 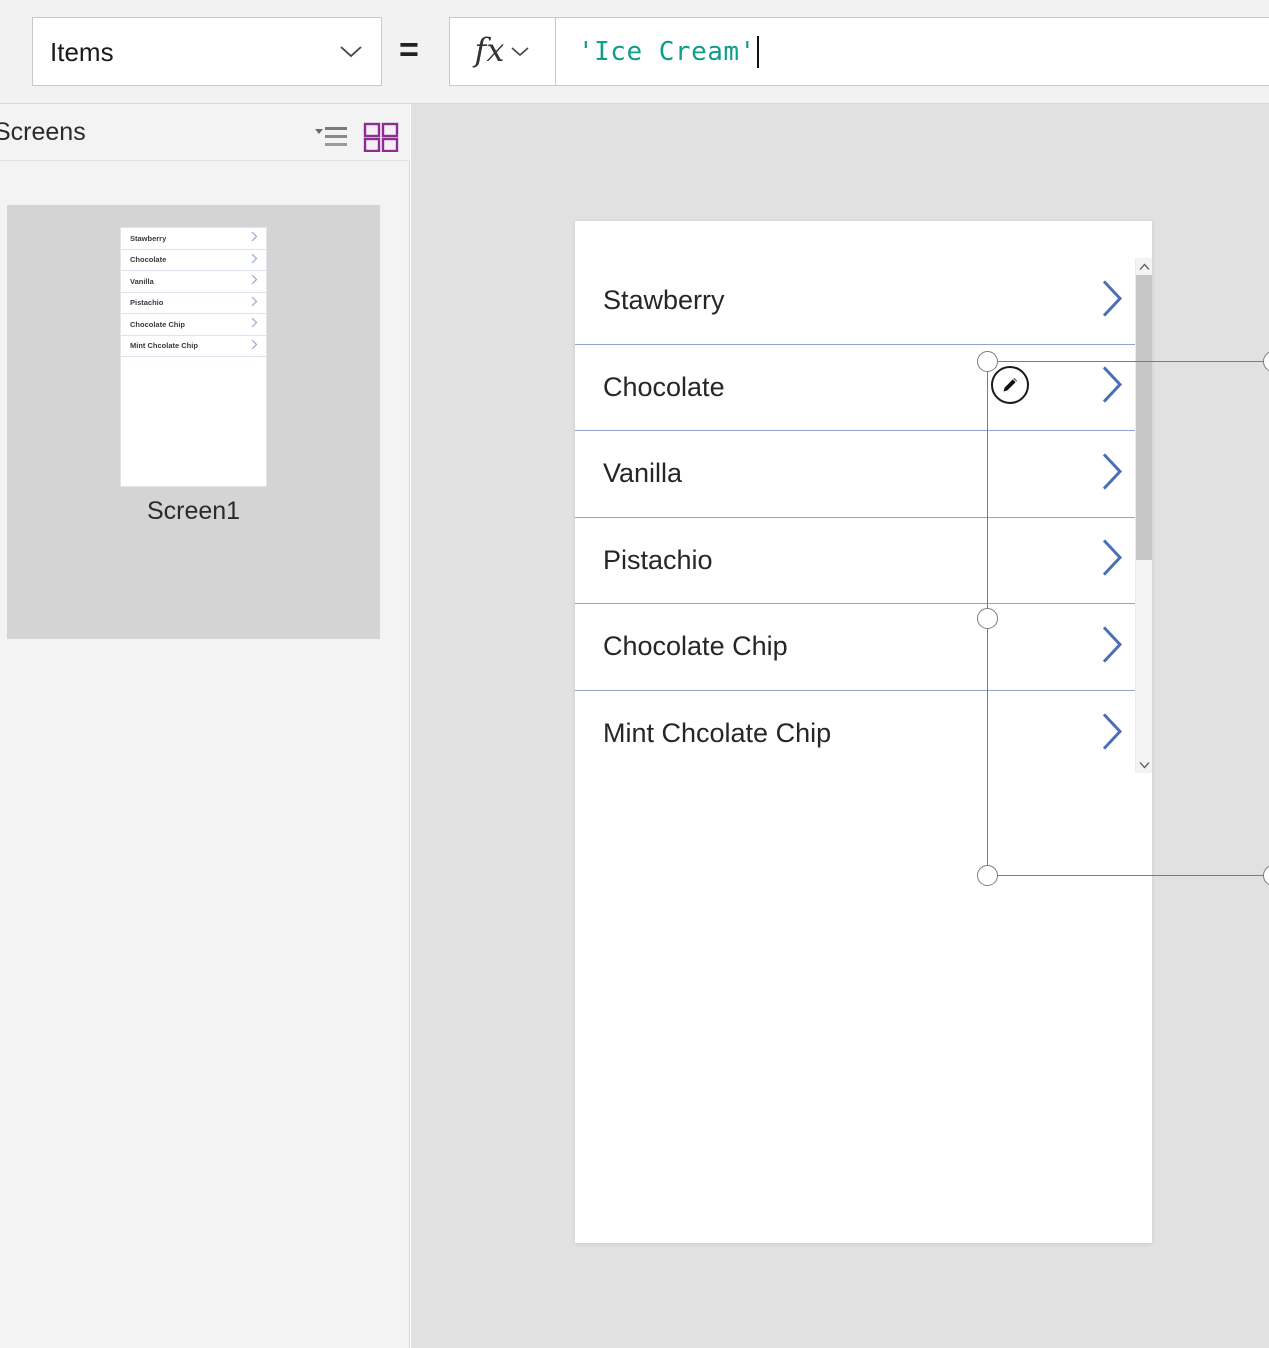 I want to click on gallery-row-label: Stawberry, so click(x=664, y=300).